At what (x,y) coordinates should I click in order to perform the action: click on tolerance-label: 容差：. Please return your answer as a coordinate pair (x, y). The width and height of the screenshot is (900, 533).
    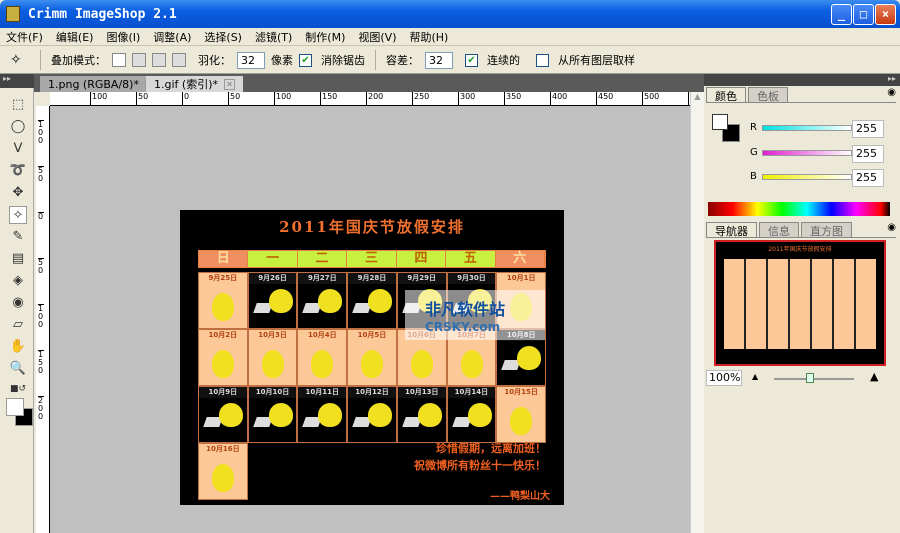
    Looking at the image, I should click on (402, 60).